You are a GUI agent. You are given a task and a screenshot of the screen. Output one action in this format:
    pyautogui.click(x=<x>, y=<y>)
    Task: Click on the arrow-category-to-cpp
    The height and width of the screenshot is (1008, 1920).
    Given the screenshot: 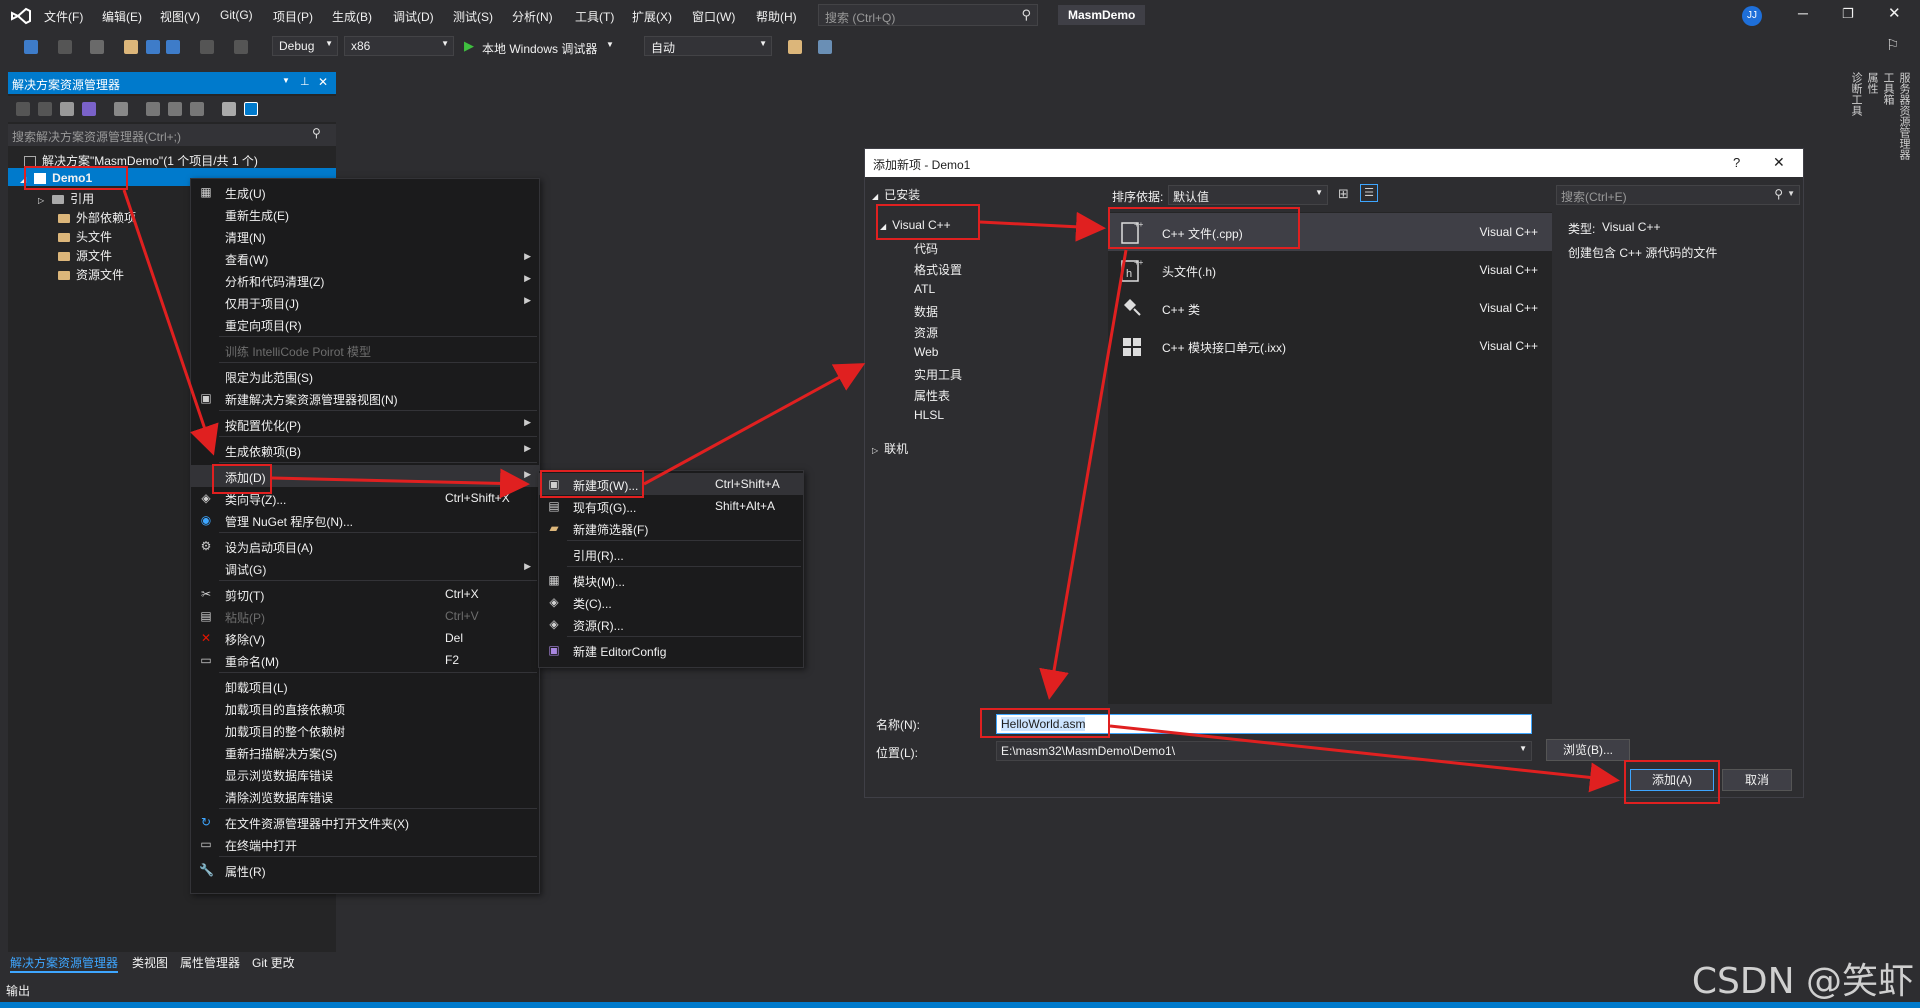 What is the action you would take?
    pyautogui.click(x=1042, y=226)
    